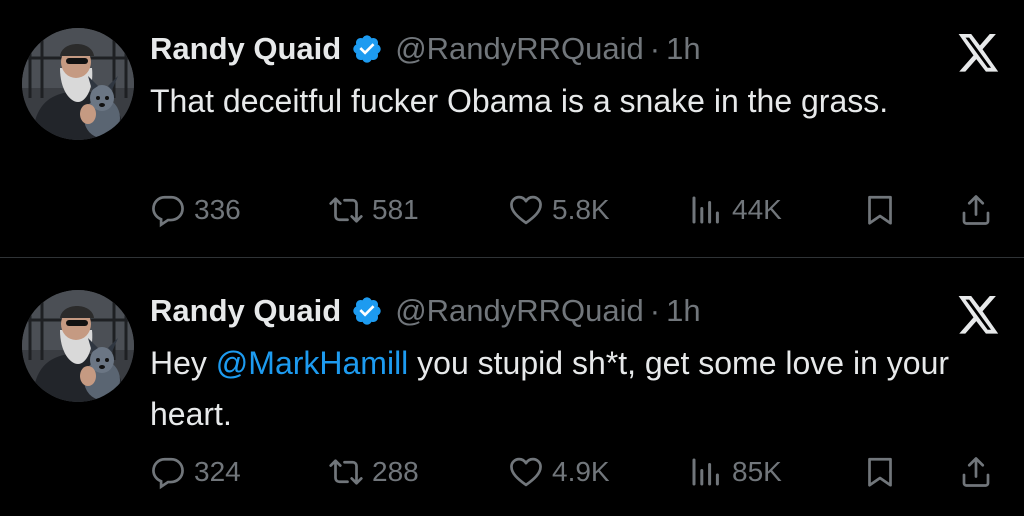 This screenshot has height=516, width=1024. What do you see at coordinates (757, 209) in the screenshot?
I see `view-count: 44K` at bounding box center [757, 209].